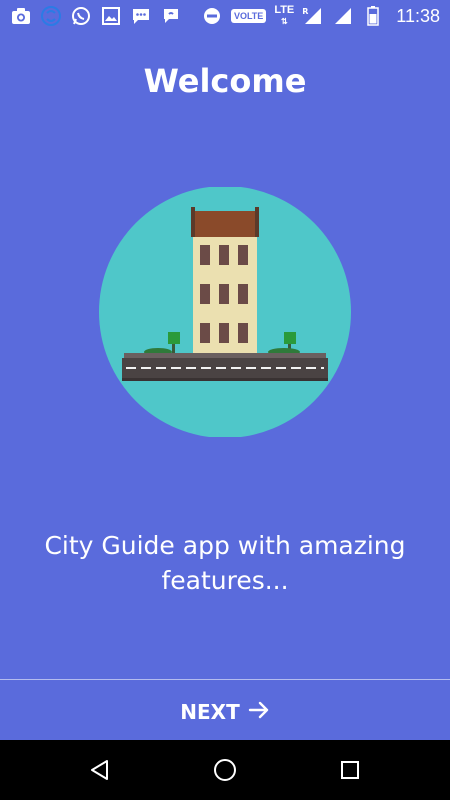 The image size is (450, 800). I want to click on gallery-icon, so click(111, 16).